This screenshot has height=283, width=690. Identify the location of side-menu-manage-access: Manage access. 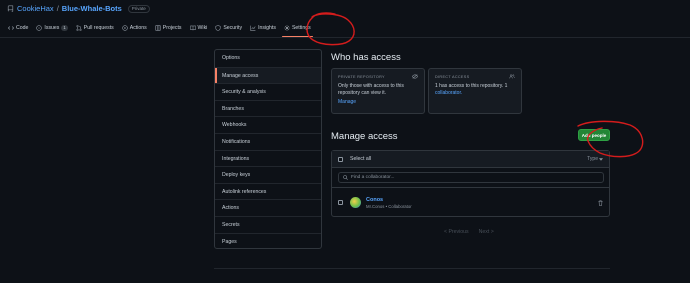
(268, 75).